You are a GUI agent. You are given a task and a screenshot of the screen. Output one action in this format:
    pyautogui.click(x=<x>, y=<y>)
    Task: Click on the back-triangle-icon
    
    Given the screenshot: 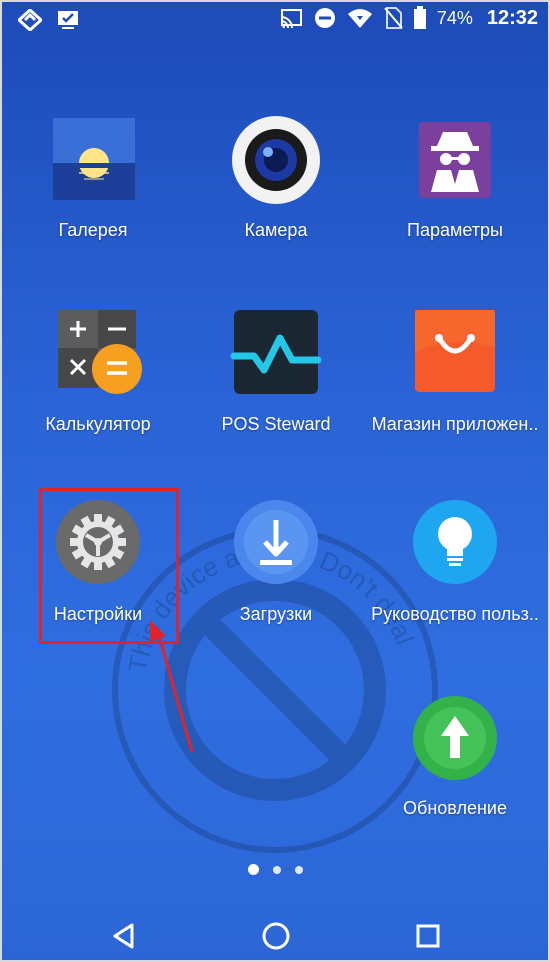 What is the action you would take?
    pyautogui.click(x=123, y=936)
    